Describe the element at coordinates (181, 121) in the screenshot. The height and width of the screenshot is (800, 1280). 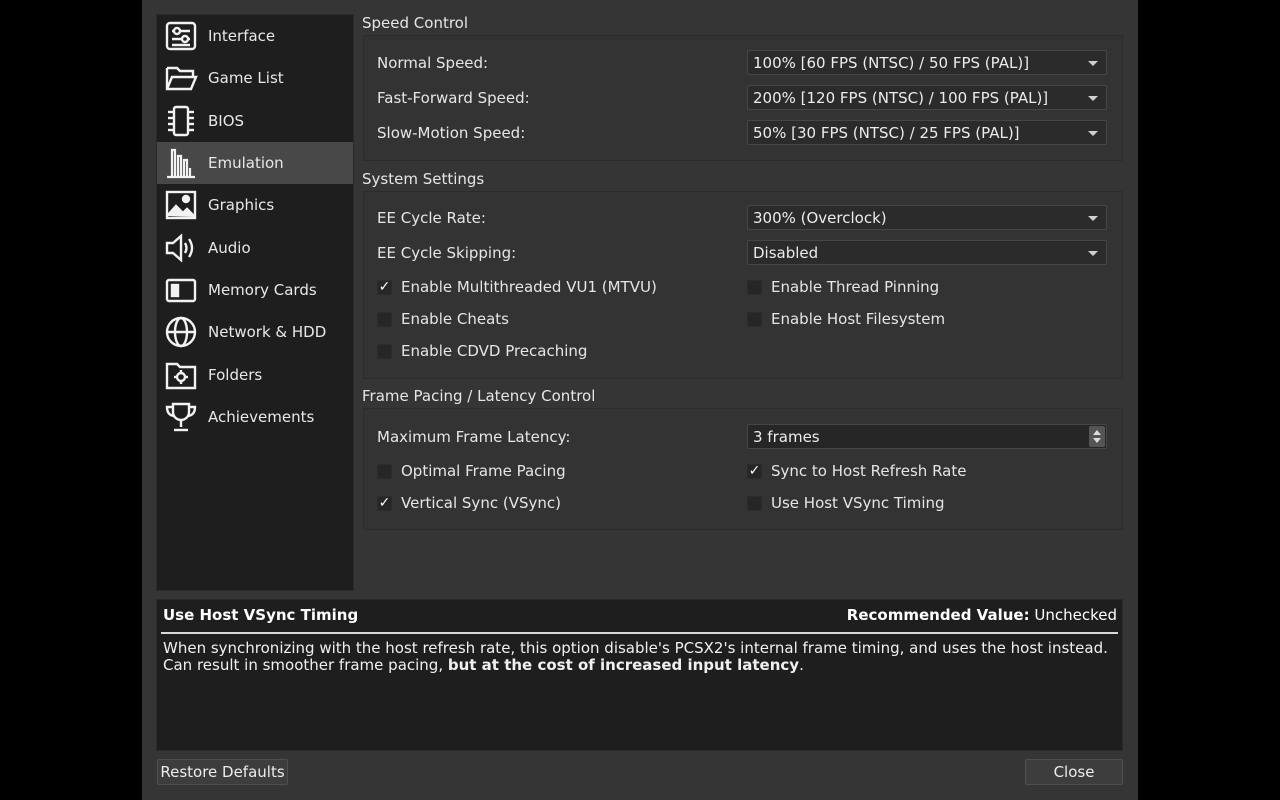
I see `chip-icon` at that location.